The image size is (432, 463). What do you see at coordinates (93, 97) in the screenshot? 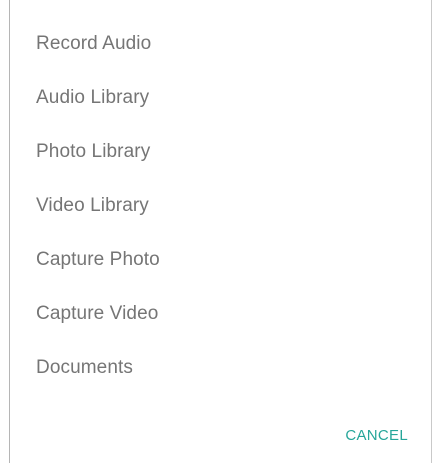
I see `option-label: Audio Library` at bounding box center [93, 97].